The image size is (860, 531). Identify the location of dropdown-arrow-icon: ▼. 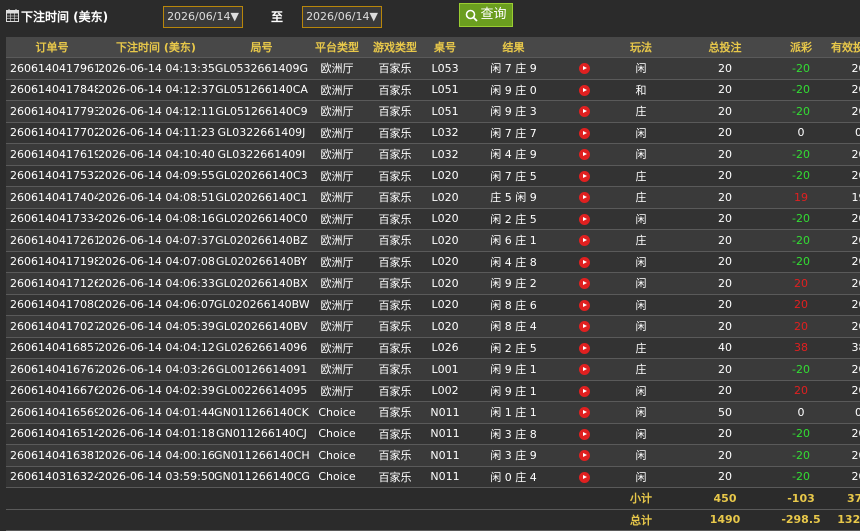
(234, 16).